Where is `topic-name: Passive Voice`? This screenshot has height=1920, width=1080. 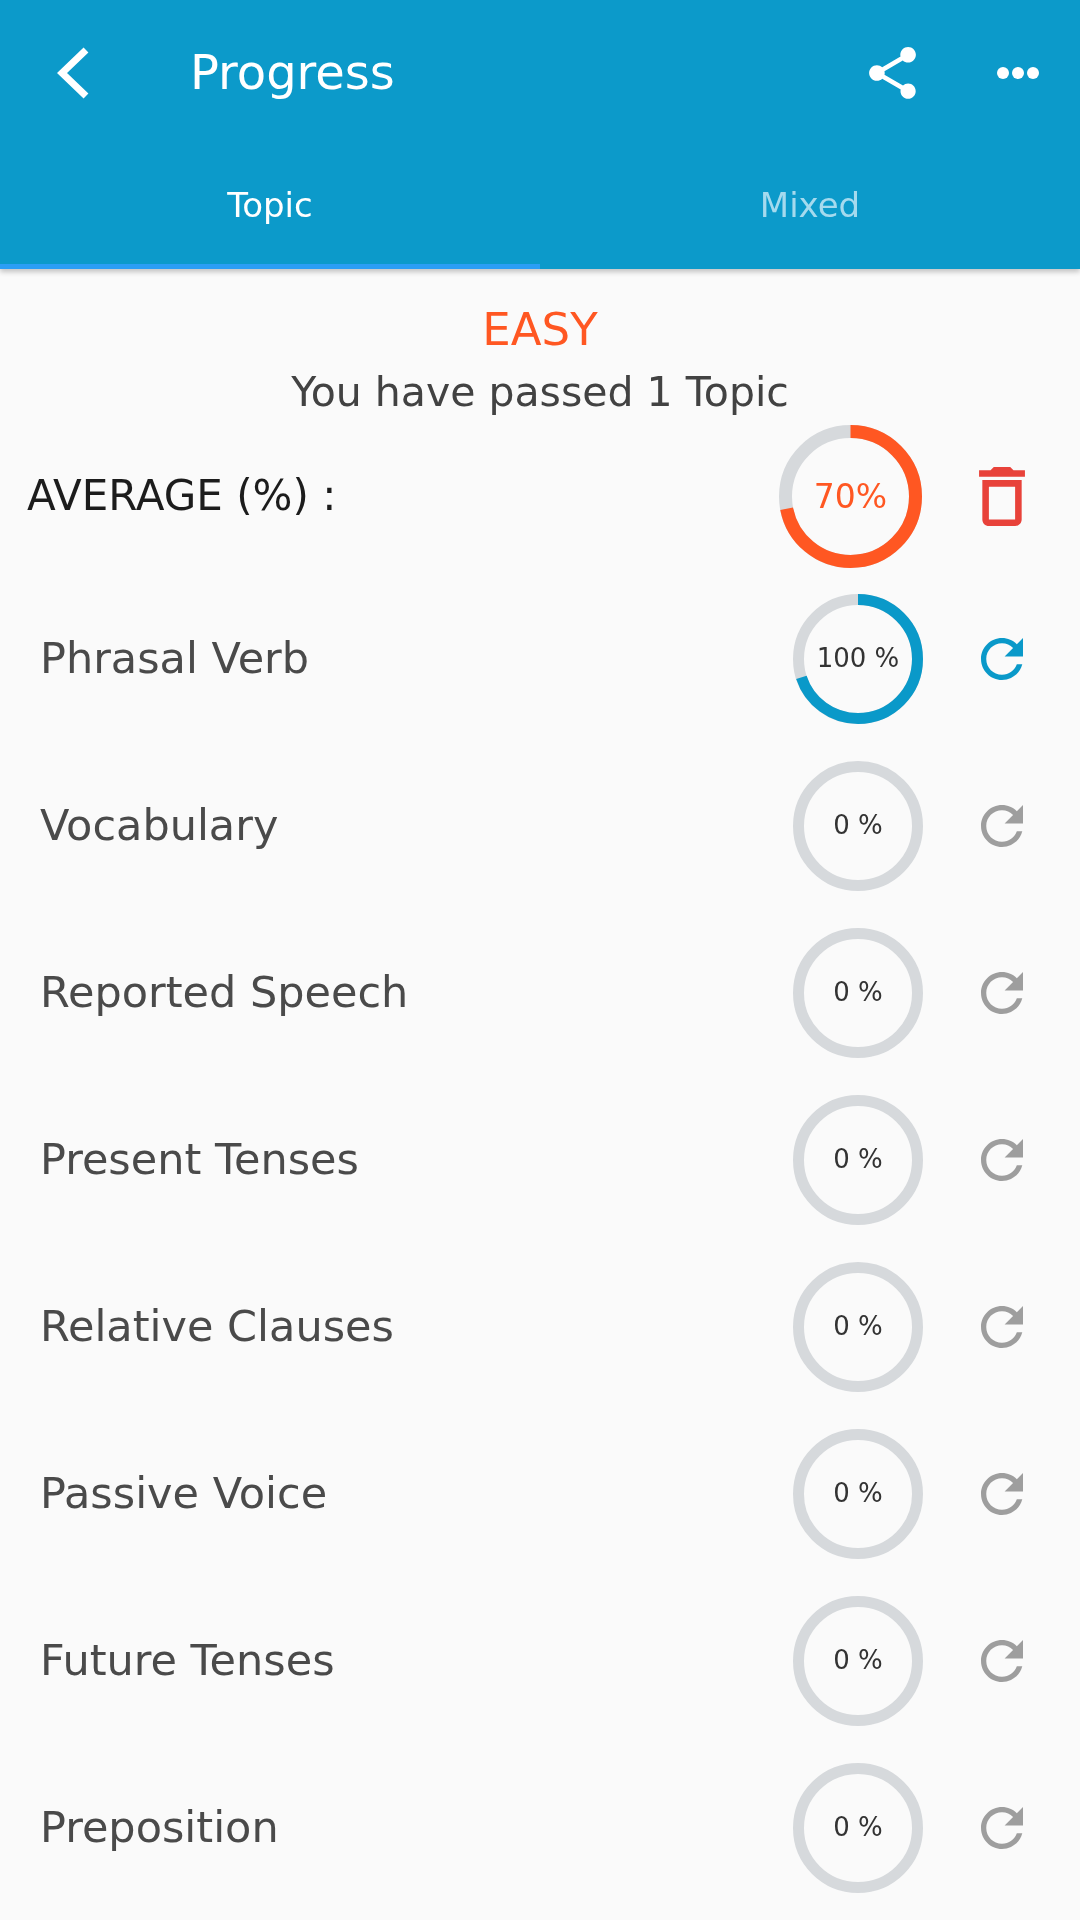 topic-name: Passive Voice is located at coordinates (184, 1493).